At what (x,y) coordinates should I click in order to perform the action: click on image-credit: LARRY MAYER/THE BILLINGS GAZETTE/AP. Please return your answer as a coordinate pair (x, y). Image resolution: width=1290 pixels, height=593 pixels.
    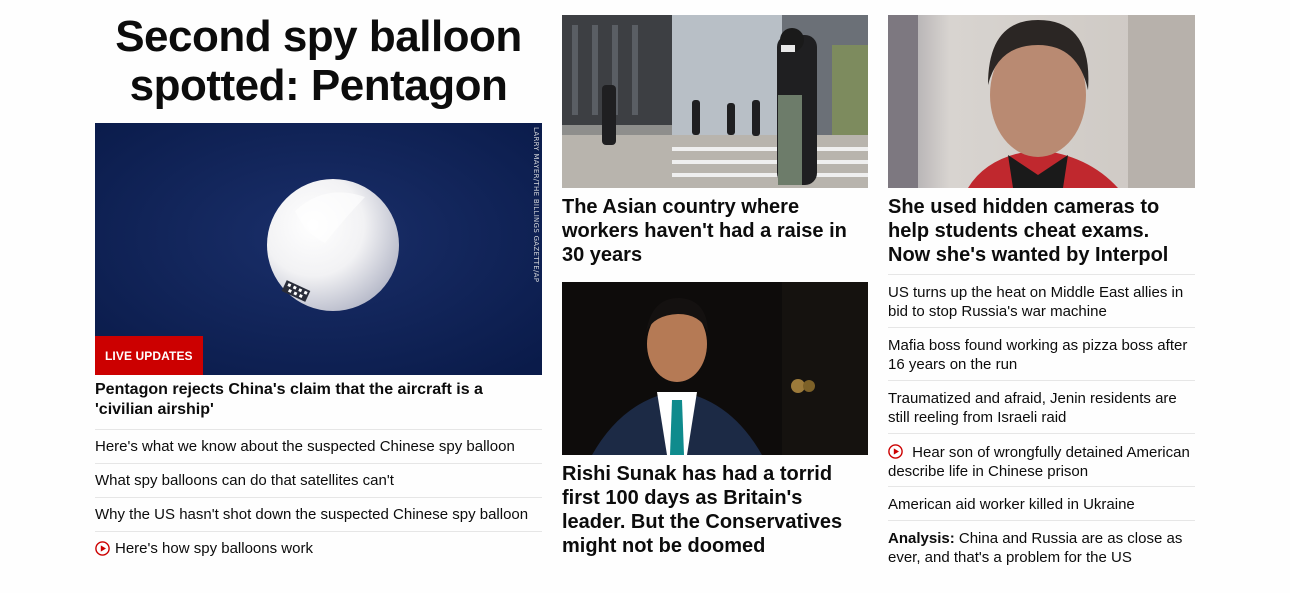
    Looking at the image, I should click on (536, 205).